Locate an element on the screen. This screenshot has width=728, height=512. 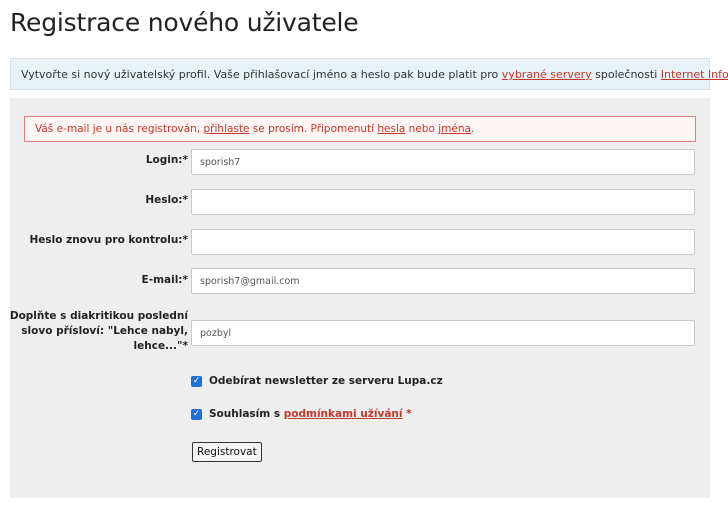
terms-text: Souhlasím s is located at coordinates (246, 414).